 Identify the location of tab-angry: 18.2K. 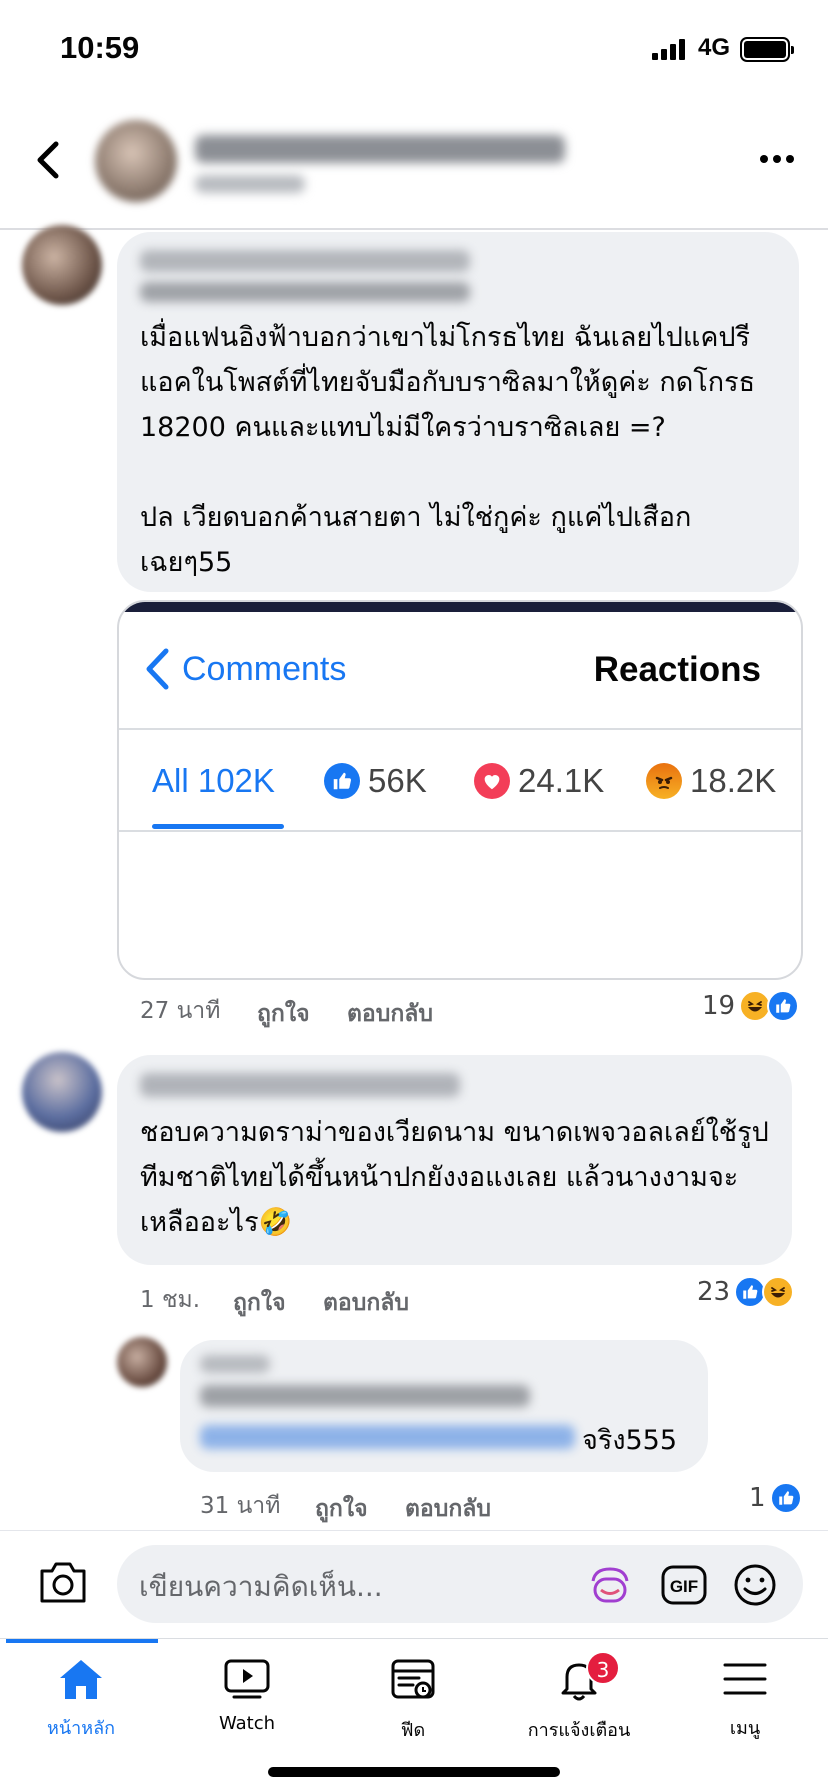
(711, 781).